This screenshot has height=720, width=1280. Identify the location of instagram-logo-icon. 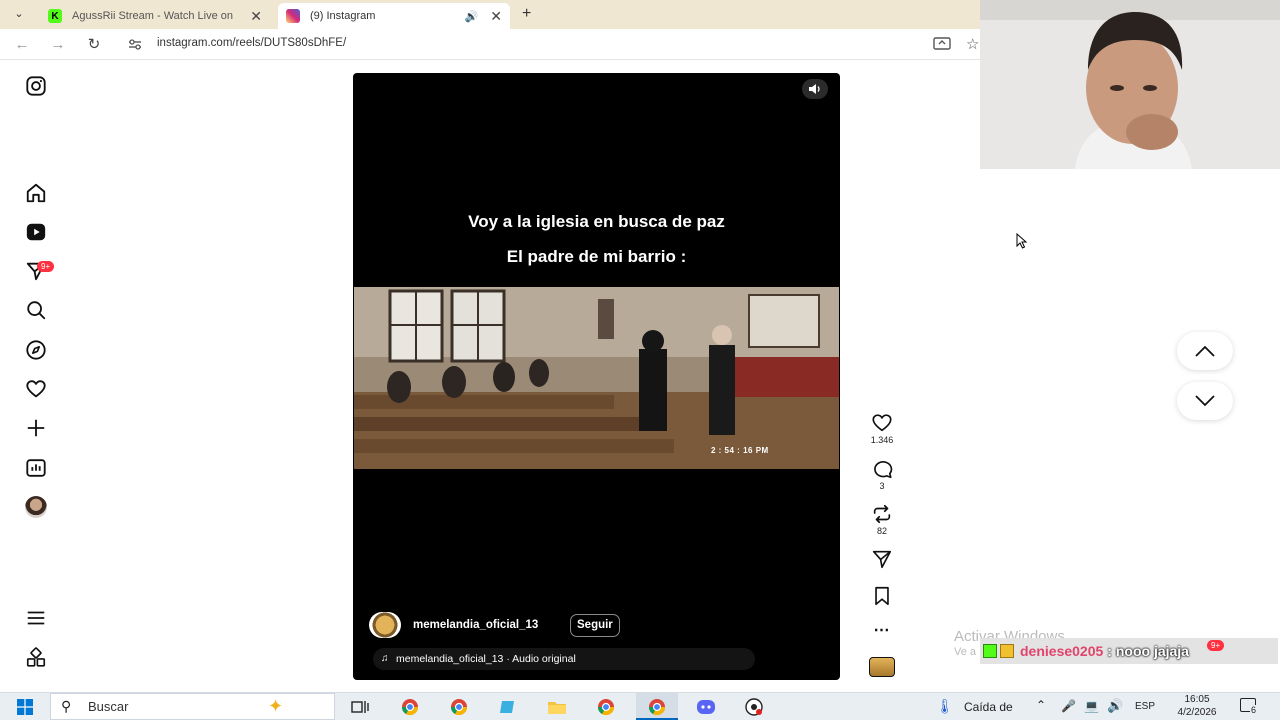
(36, 86).